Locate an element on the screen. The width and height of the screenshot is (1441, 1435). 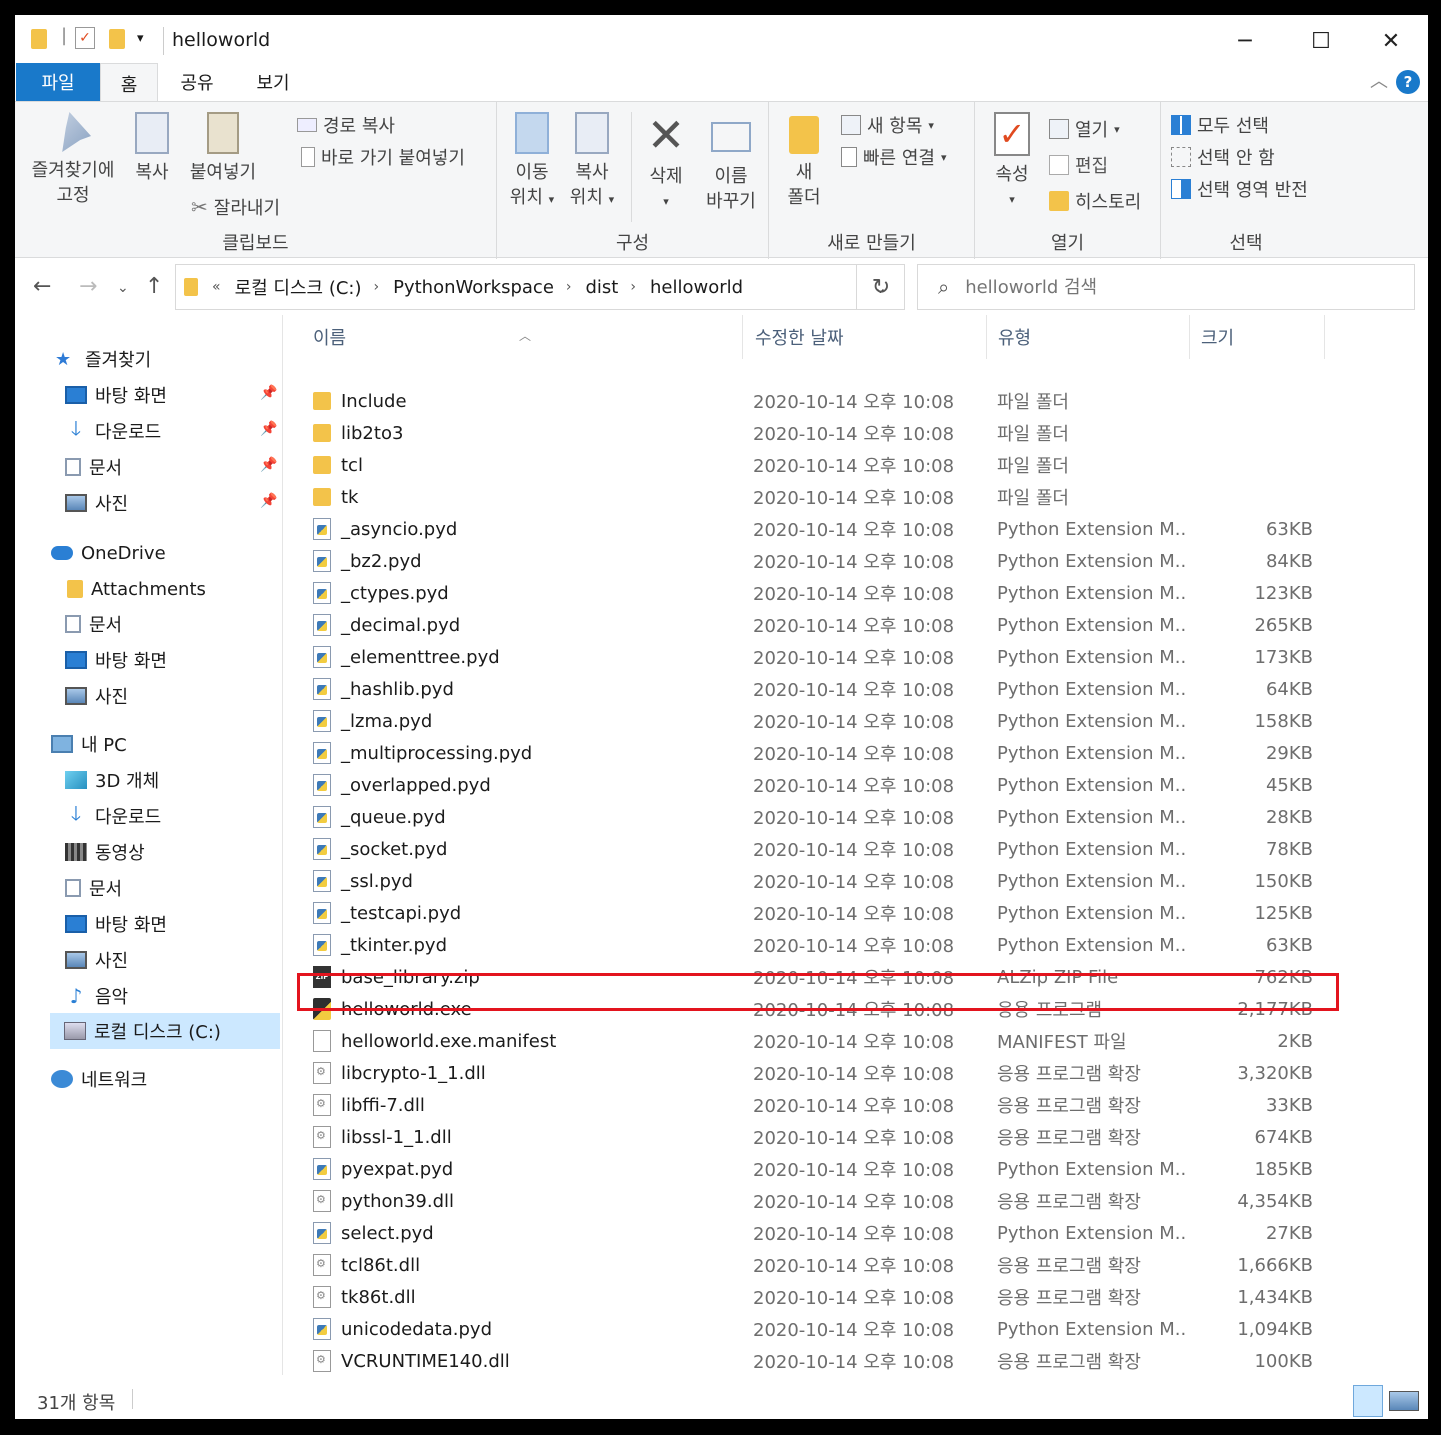
column-header-size: 크기 is located at coordinates (1258, 337).